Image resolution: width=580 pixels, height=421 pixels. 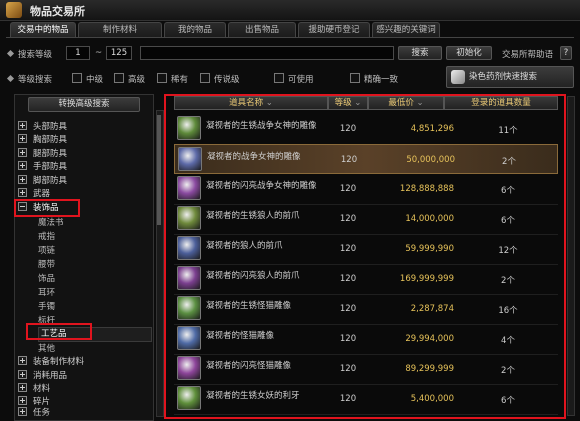 What do you see at coordinates (59, 362) in the screenshot?
I see `category-label: 装备制作材料` at bounding box center [59, 362].